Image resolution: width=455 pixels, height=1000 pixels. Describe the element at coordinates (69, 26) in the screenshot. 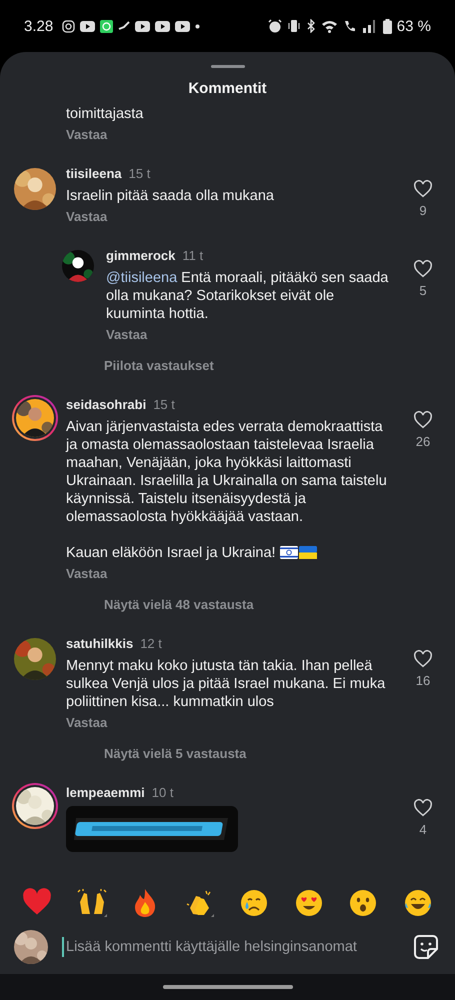

I see `camera-app-icon` at that location.